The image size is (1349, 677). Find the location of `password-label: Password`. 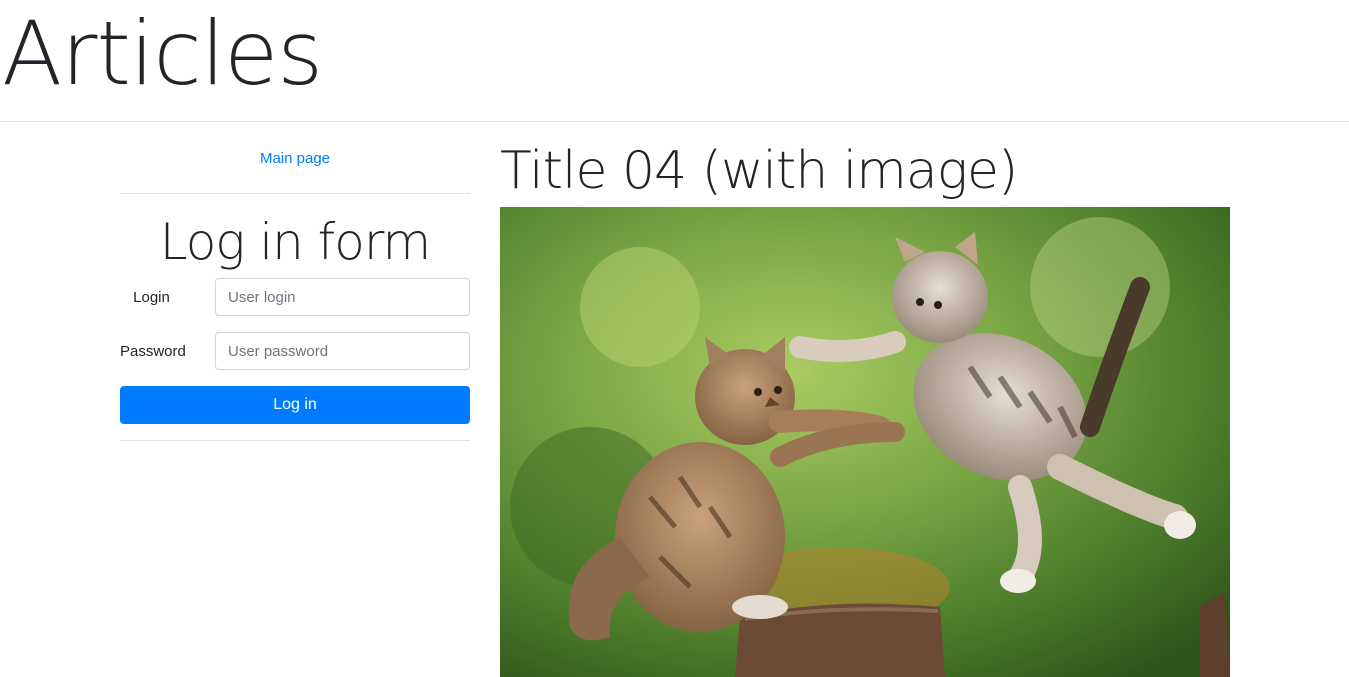

password-label: Password is located at coordinates (153, 351).